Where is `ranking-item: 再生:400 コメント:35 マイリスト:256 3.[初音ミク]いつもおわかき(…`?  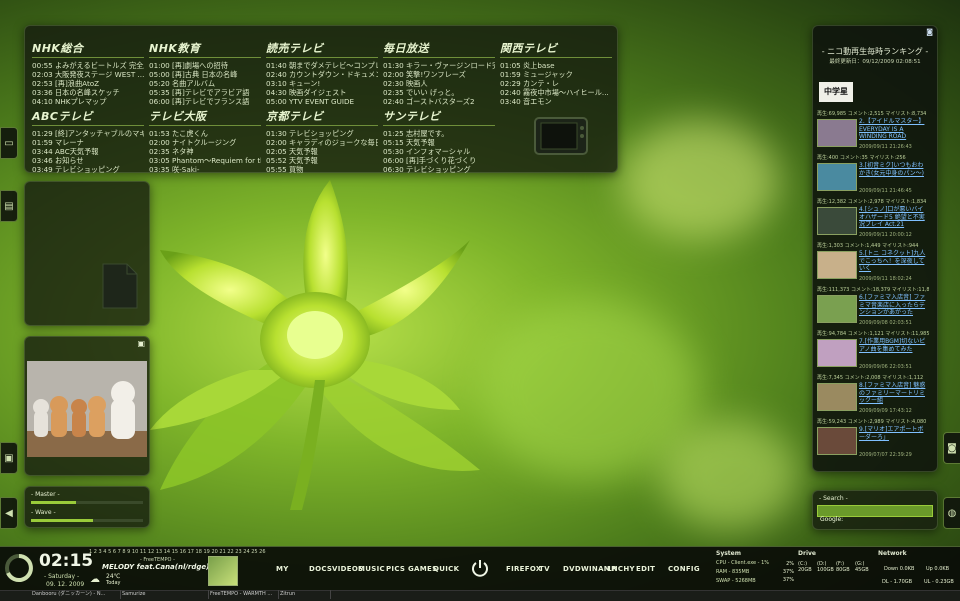 ranking-item: 再生:400 コメント:35 マイリスト:256 3.[初音ミク]いつもおわかき(… is located at coordinates (873, 175).